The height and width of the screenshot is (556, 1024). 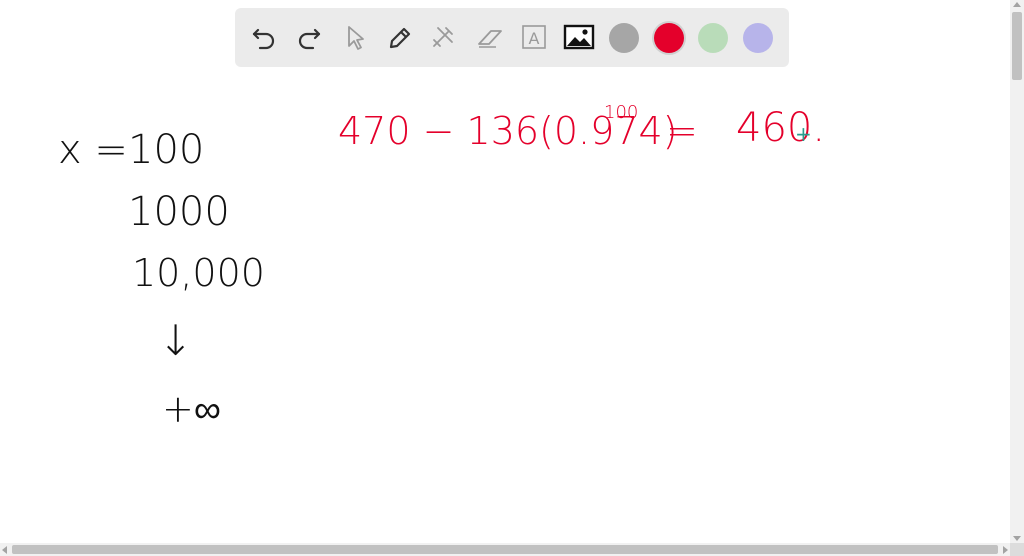 What do you see at coordinates (176, 340) in the screenshot?
I see `down-arrow: ↓` at bounding box center [176, 340].